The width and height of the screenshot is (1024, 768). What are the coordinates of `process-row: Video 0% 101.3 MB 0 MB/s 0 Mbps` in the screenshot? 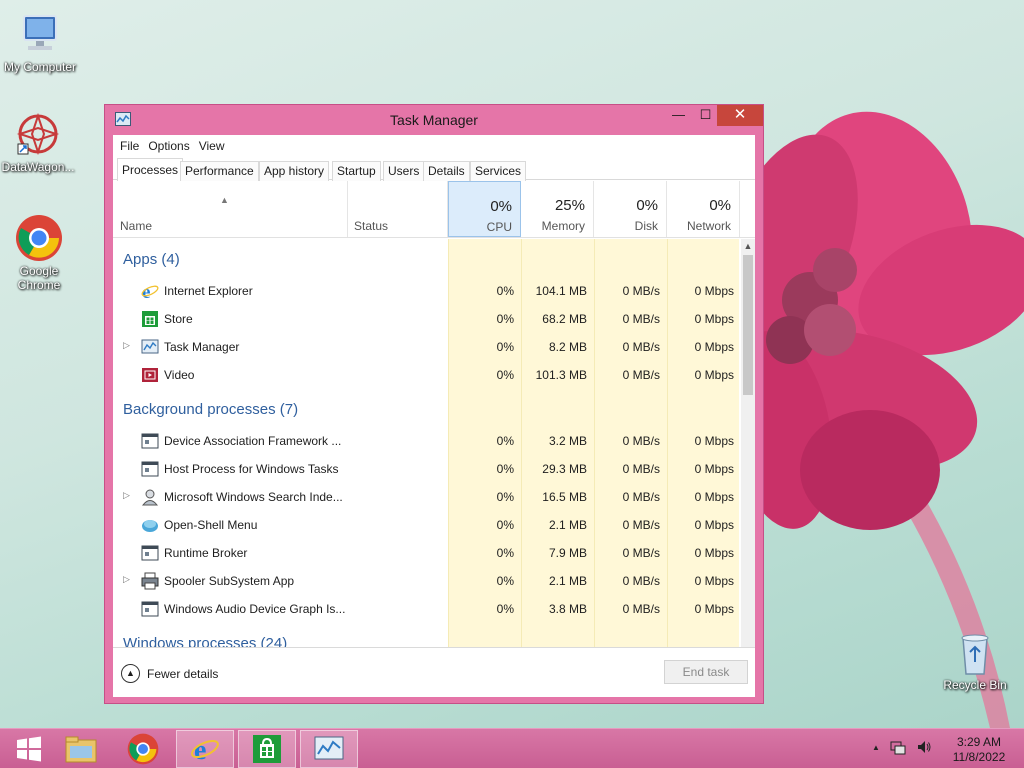 It's located at (426, 375).